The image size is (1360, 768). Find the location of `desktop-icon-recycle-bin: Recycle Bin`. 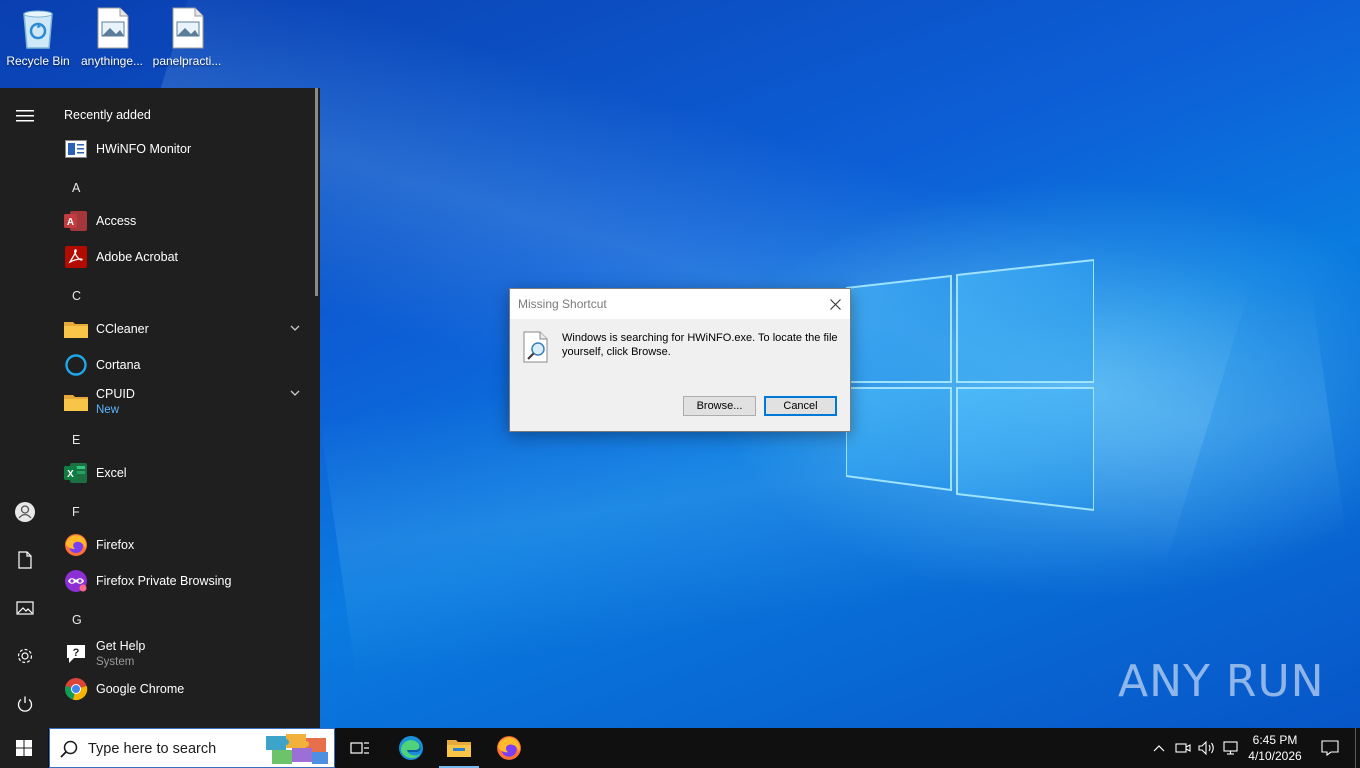

desktop-icon-recycle-bin: Recycle Bin is located at coordinates (38, 37).